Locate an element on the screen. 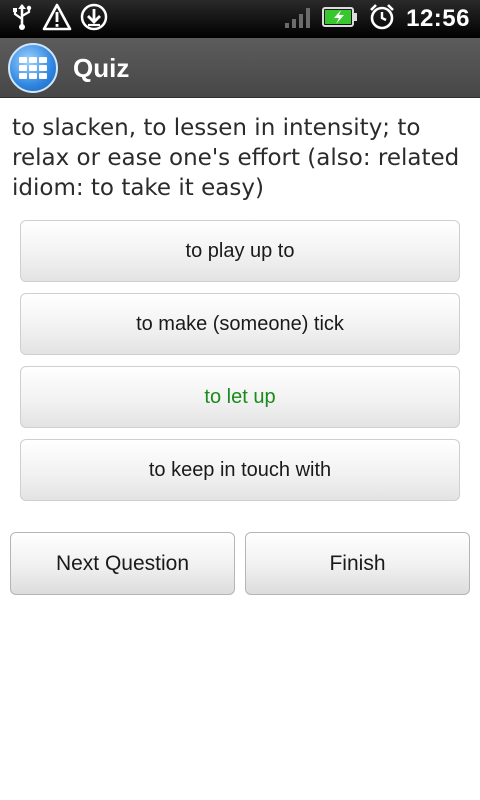 This screenshot has width=480, height=800. answer-option-3: to let up is located at coordinates (240, 397).